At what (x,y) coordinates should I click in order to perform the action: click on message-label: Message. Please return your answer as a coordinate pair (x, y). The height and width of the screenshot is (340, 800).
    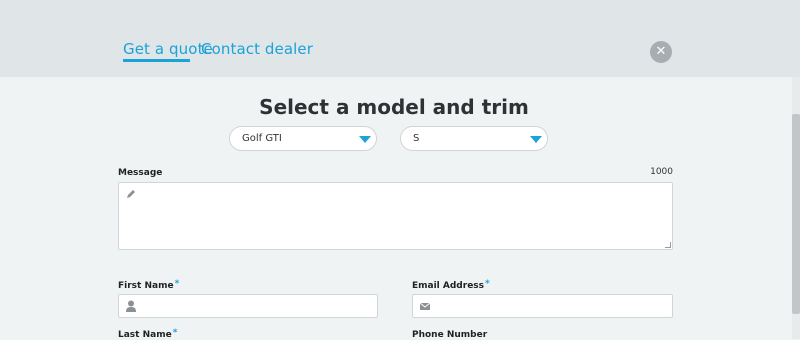
    Looking at the image, I should click on (140, 173).